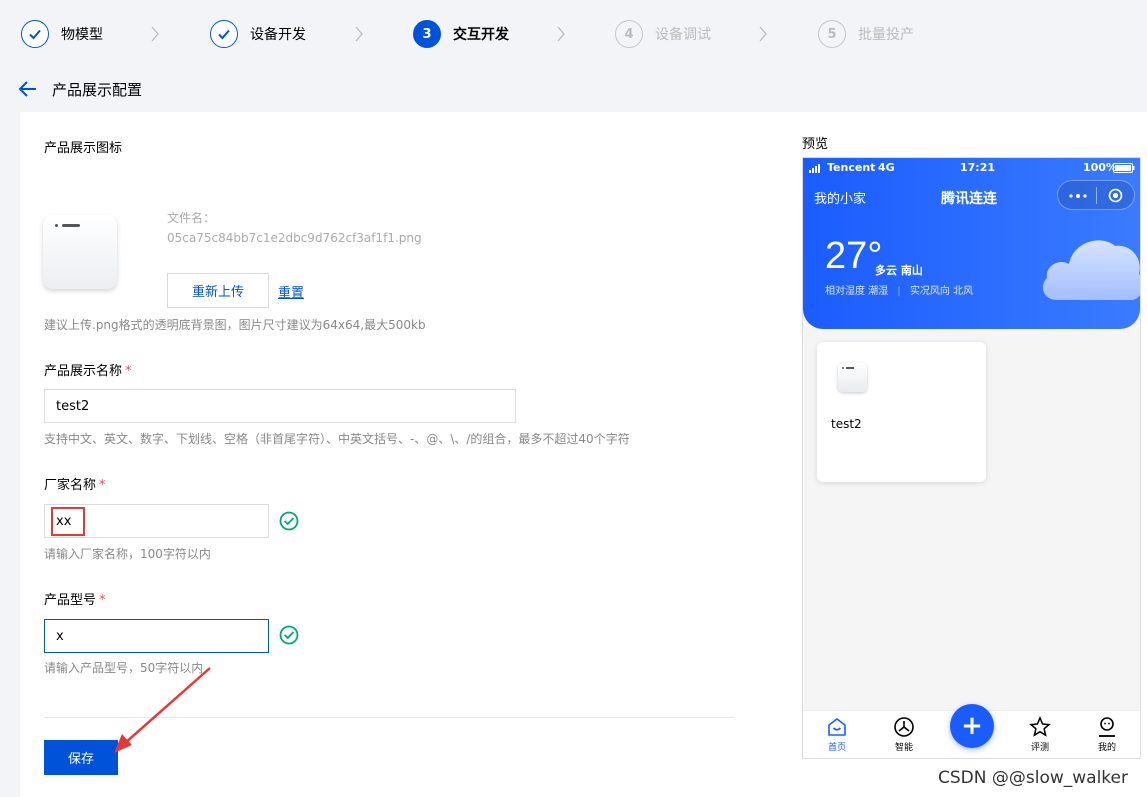  I want to click on tab-home: 首页, so click(837, 734).